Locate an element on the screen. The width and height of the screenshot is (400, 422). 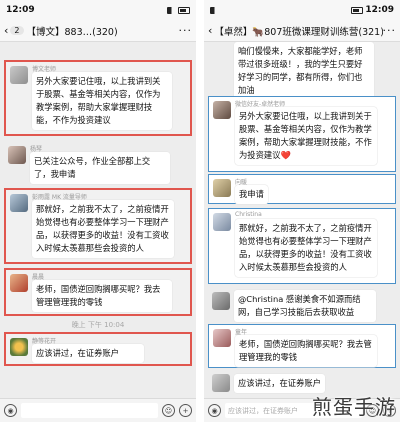
message-bubble: 我申请 is located at coordinates (251, 194).